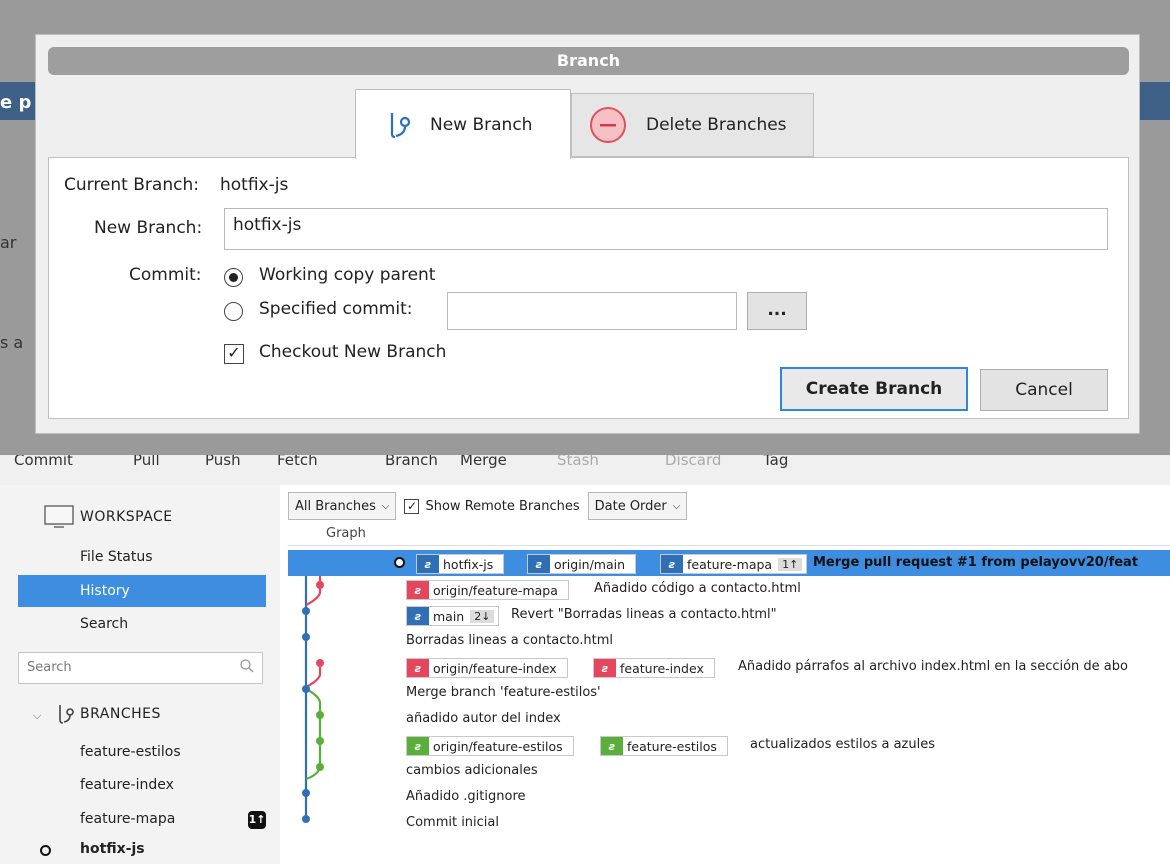 Image resolution: width=1170 pixels, height=864 pixels. What do you see at coordinates (729, 771) in the screenshot?
I see `commit-row: cambios adicionales` at bounding box center [729, 771].